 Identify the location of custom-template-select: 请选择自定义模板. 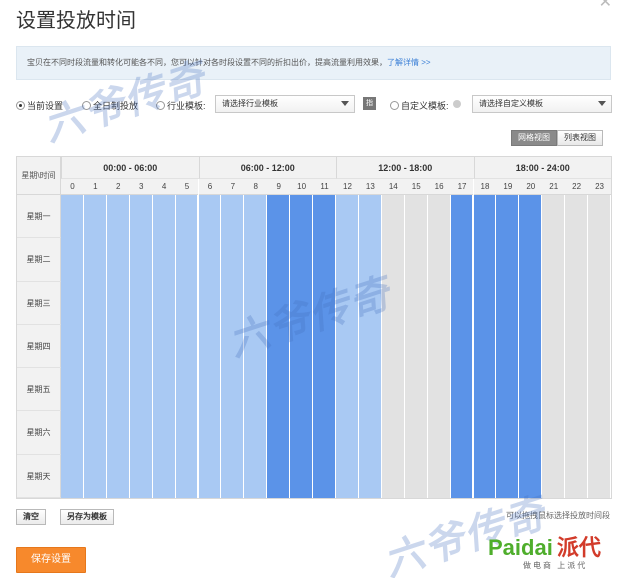
(542, 104).